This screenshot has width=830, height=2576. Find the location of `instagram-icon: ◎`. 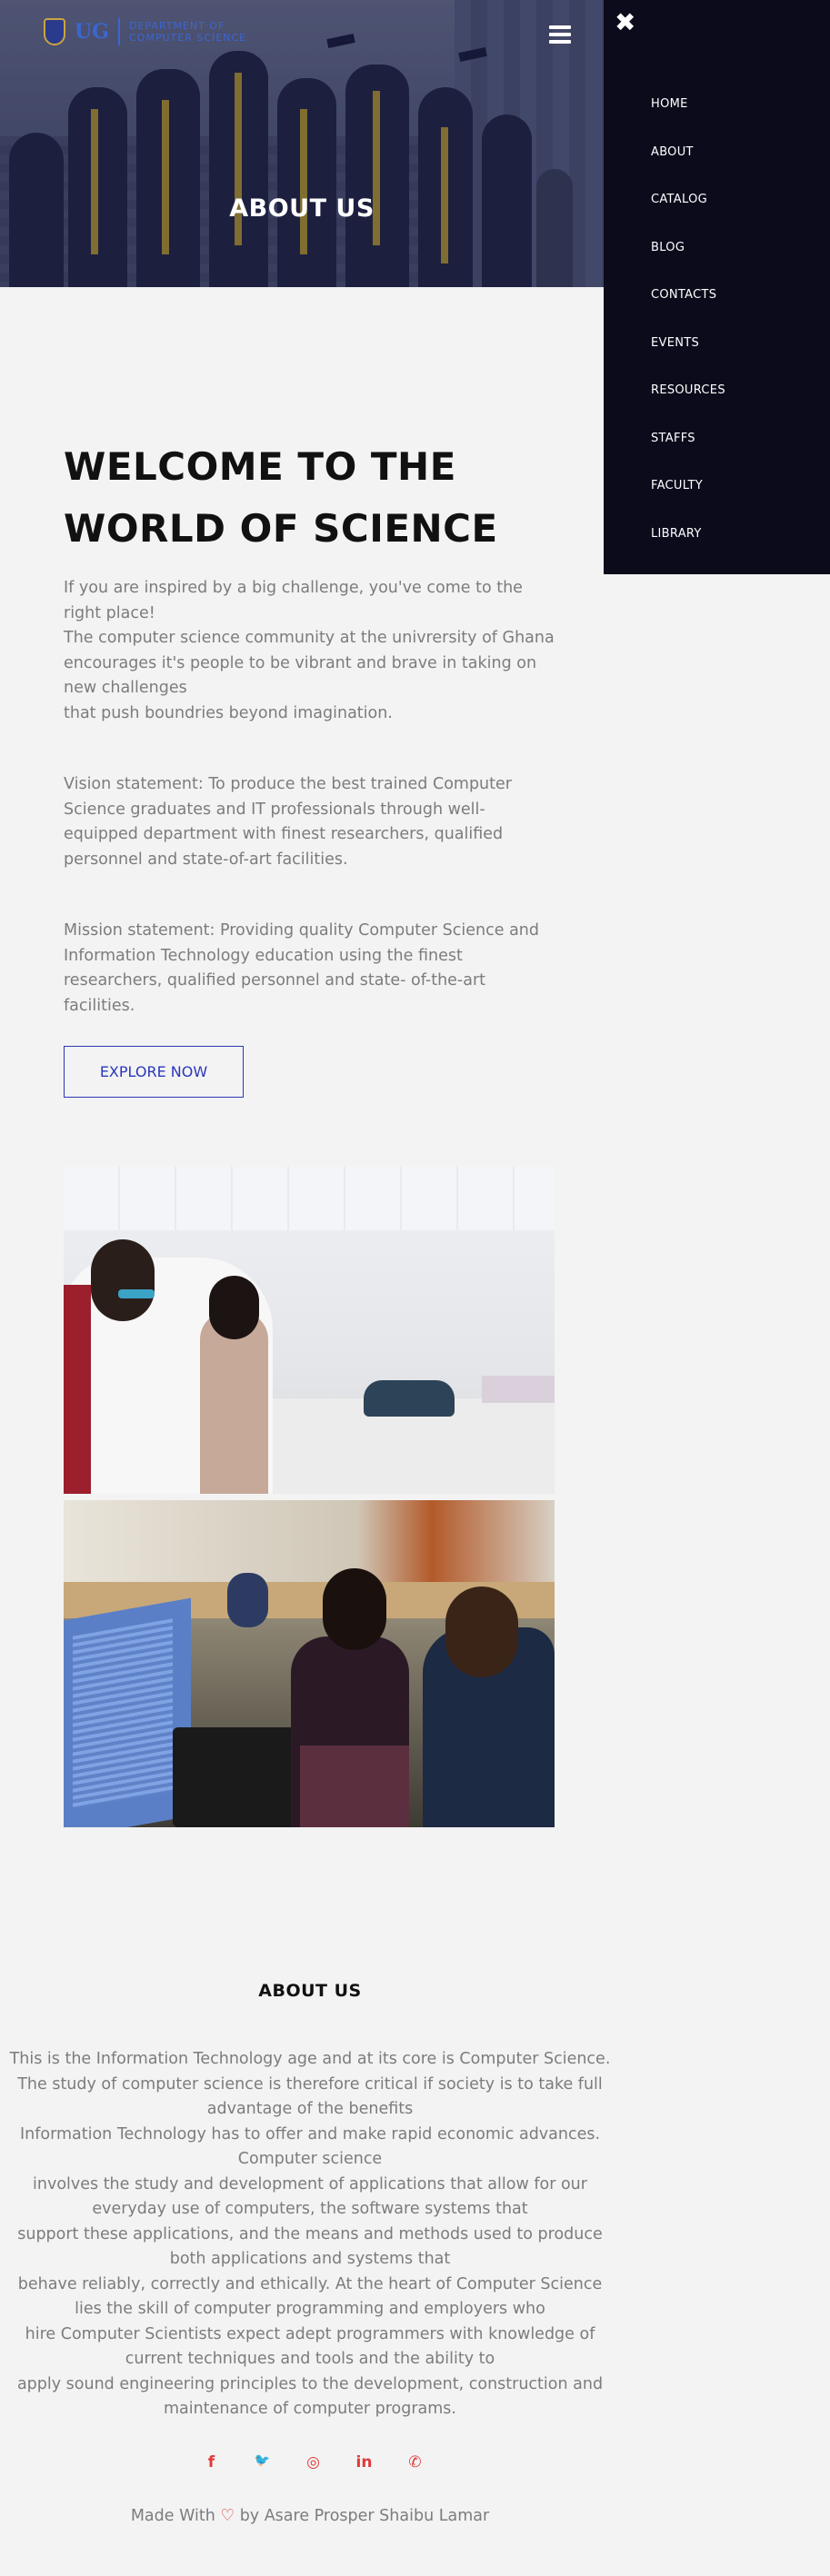

instagram-icon: ◎ is located at coordinates (313, 2462).